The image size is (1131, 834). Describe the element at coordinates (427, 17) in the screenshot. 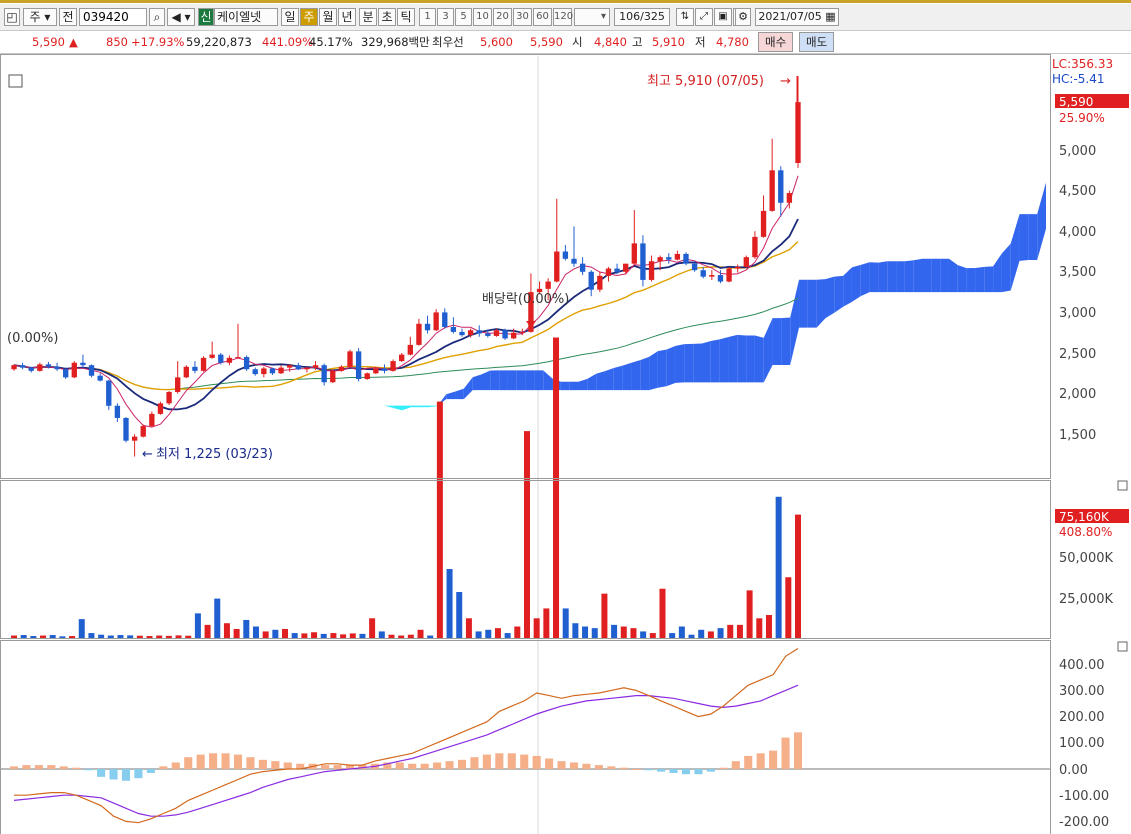

I see `interval-1: 1` at that location.